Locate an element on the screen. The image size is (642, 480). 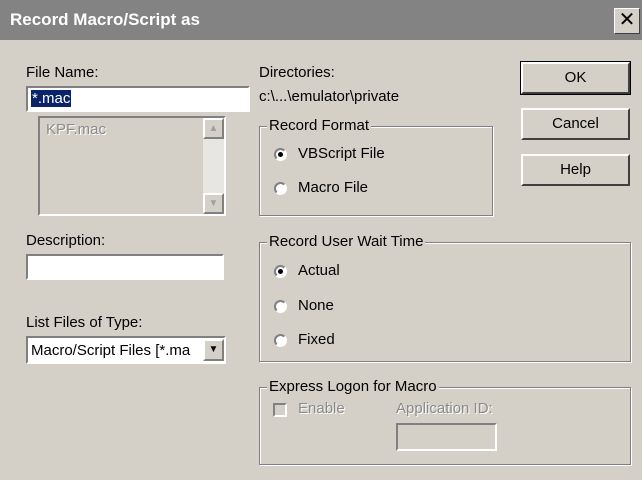
vbscript-label: VBScript File is located at coordinates (341, 153).